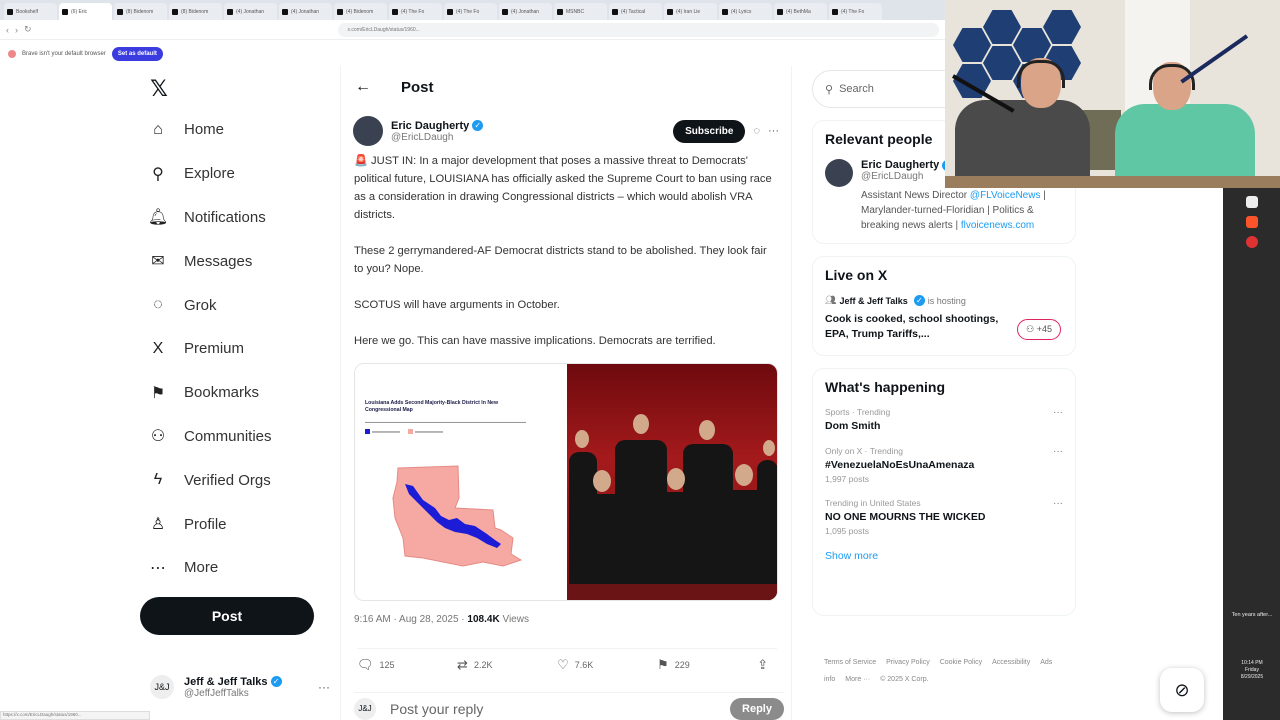 The height and width of the screenshot is (720, 1280). I want to click on repost-icon: ⇄, so click(462, 664).